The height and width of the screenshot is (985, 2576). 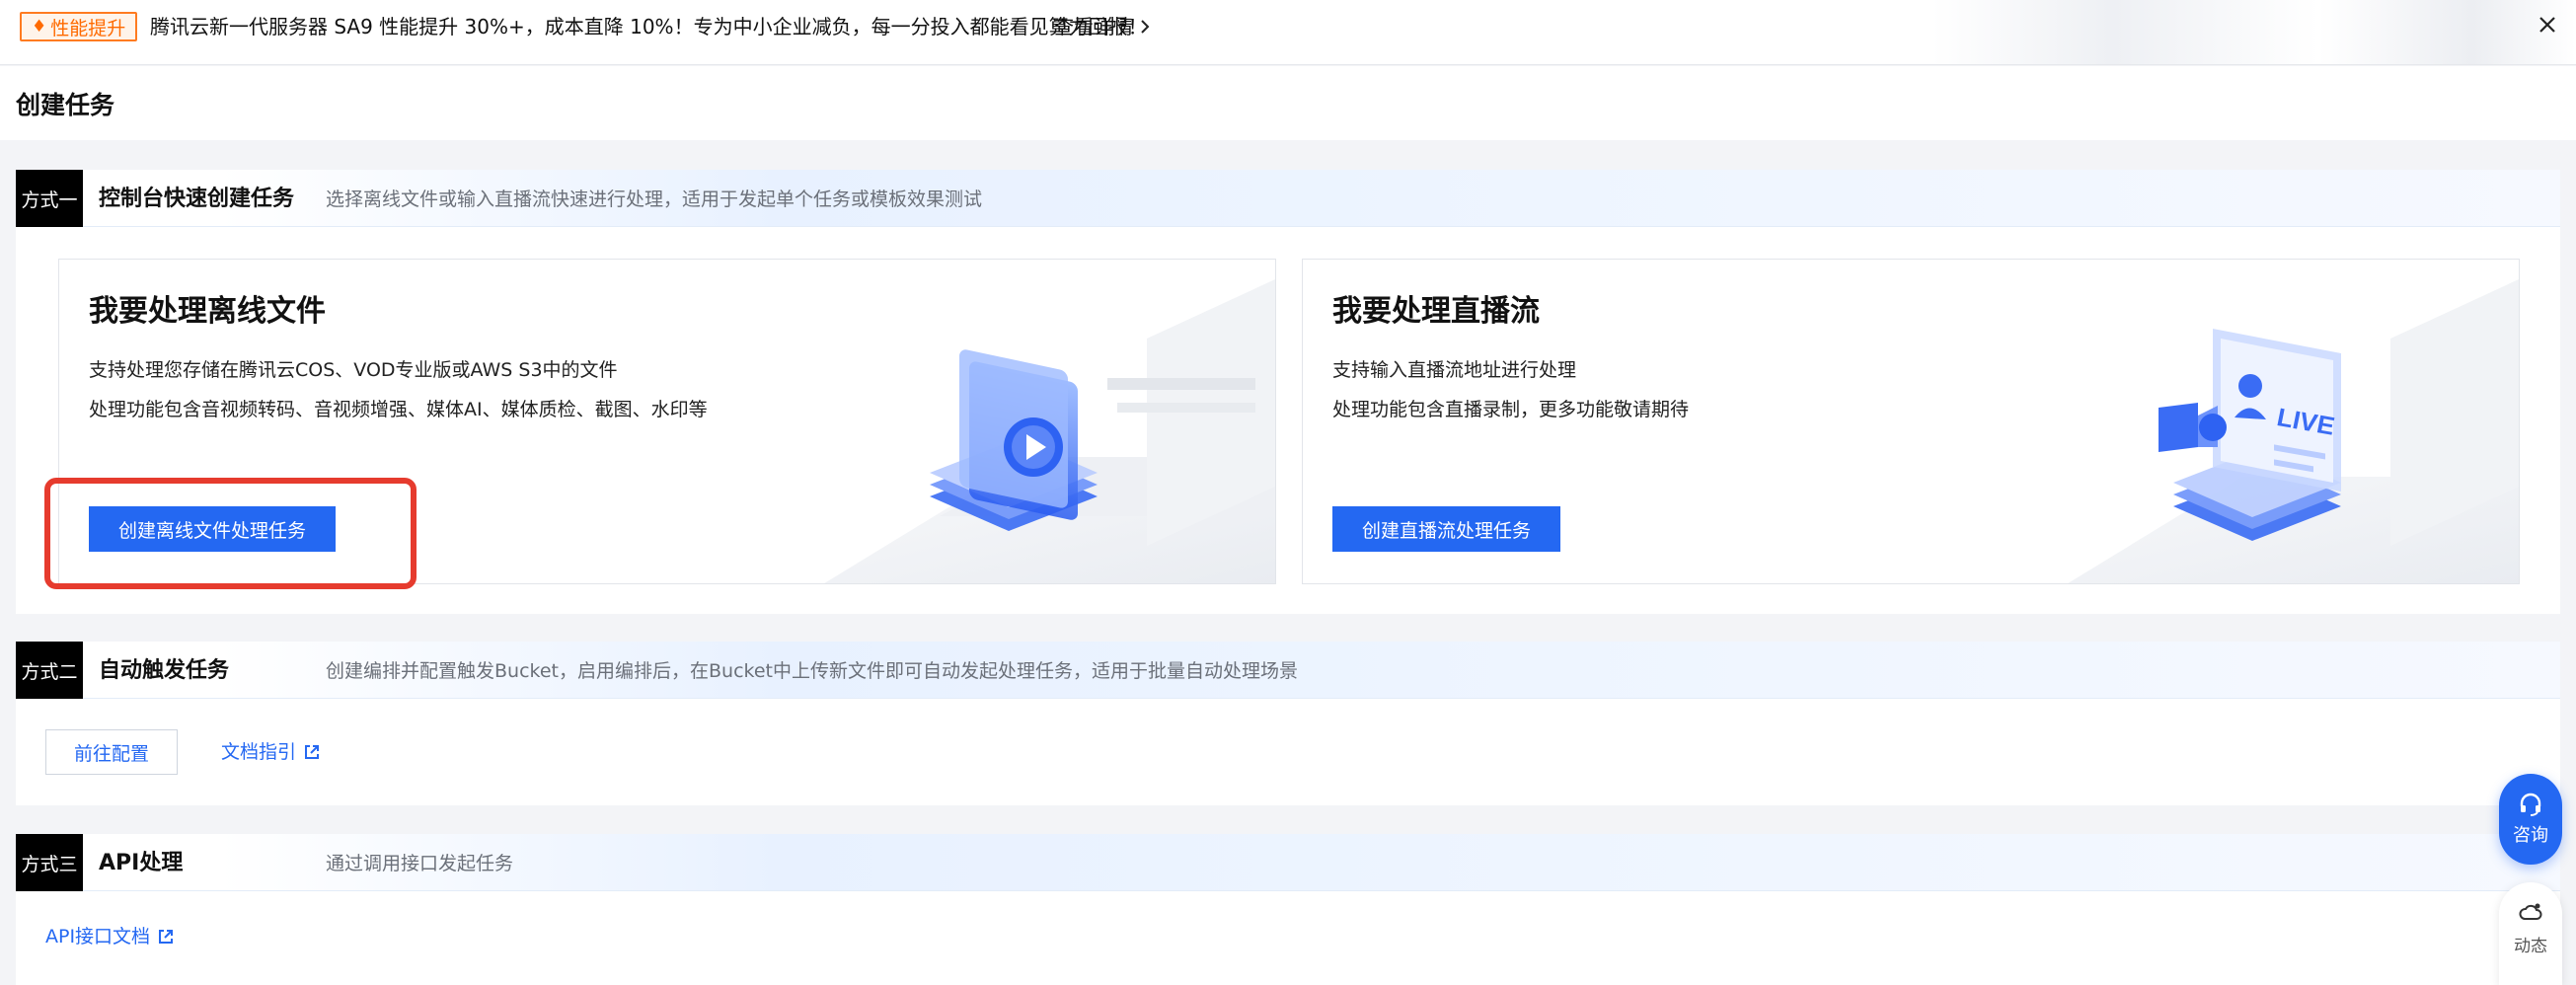 What do you see at coordinates (2530, 835) in the screenshot?
I see `consult-label: 咨询` at bounding box center [2530, 835].